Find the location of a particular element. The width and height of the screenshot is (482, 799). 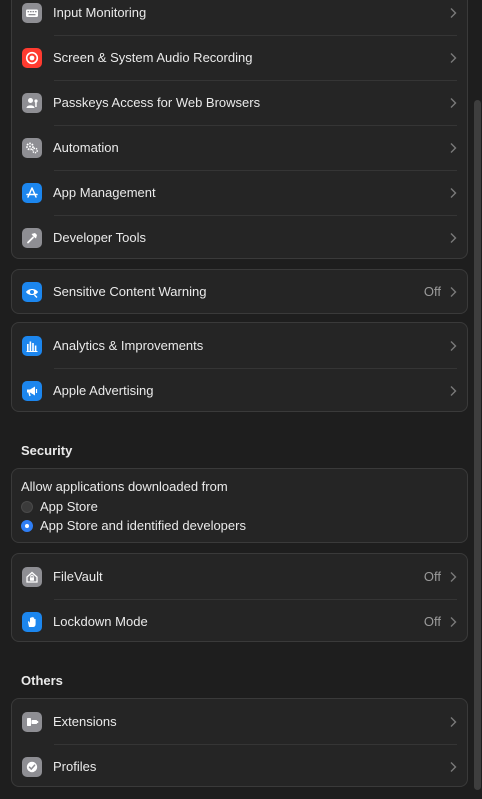

radio-app-store-identified: App Store and identified developers is located at coordinates (133, 525).